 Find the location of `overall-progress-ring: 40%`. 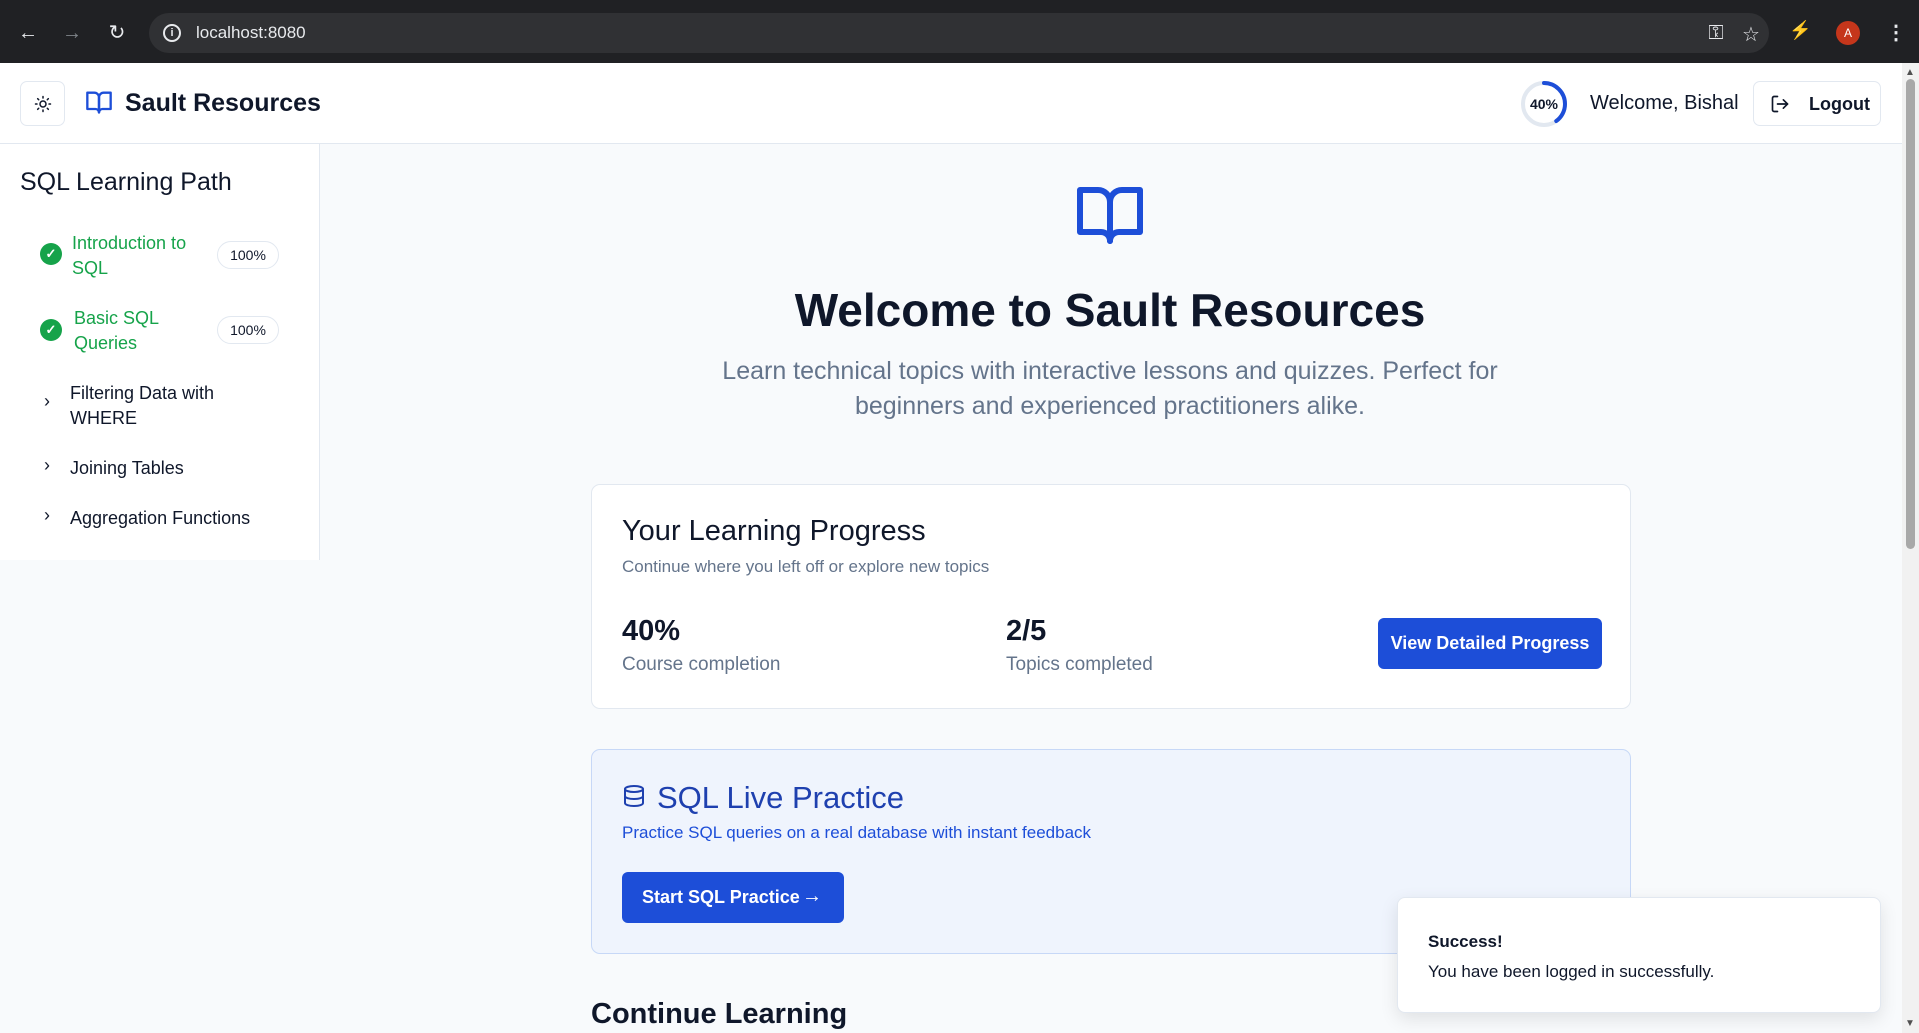

overall-progress-ring: 40% is located at coordinates (1544, 104).